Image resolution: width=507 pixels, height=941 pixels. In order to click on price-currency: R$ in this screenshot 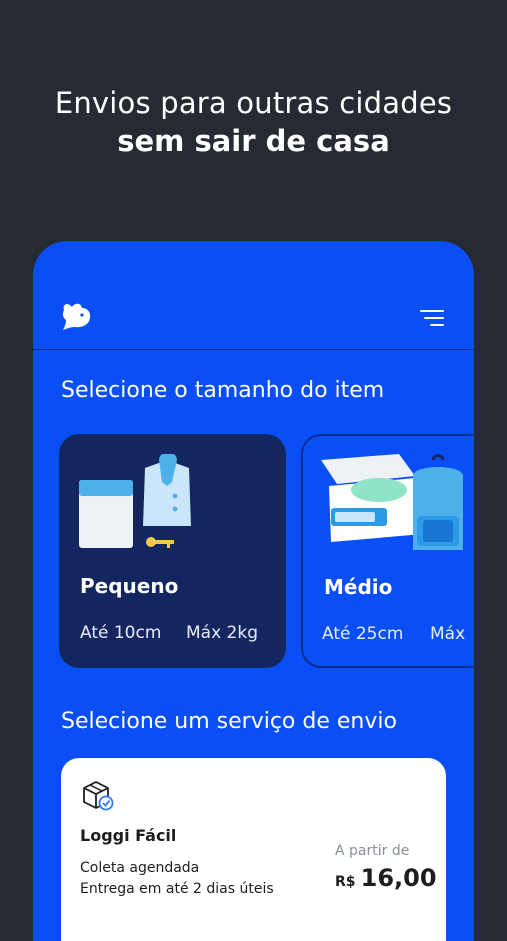, I will do `click(345, 882)`.